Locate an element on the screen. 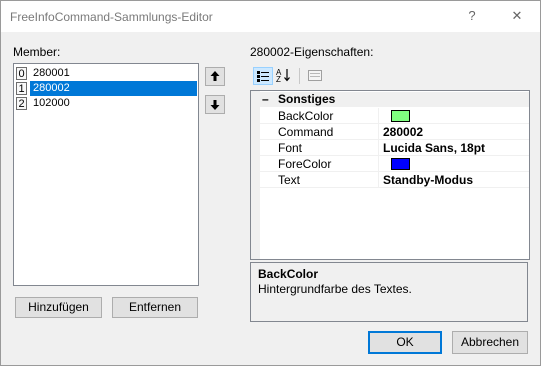 The height and width of the screenshot is (366, 541). list-item-index: 0 is located at coordinates (21, 73).